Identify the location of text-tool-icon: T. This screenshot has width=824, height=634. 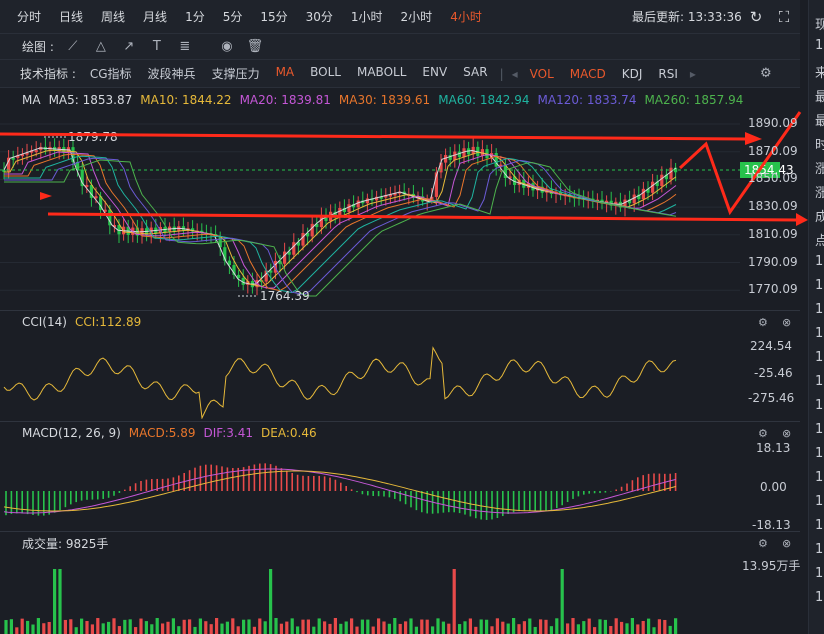
(157, 46).